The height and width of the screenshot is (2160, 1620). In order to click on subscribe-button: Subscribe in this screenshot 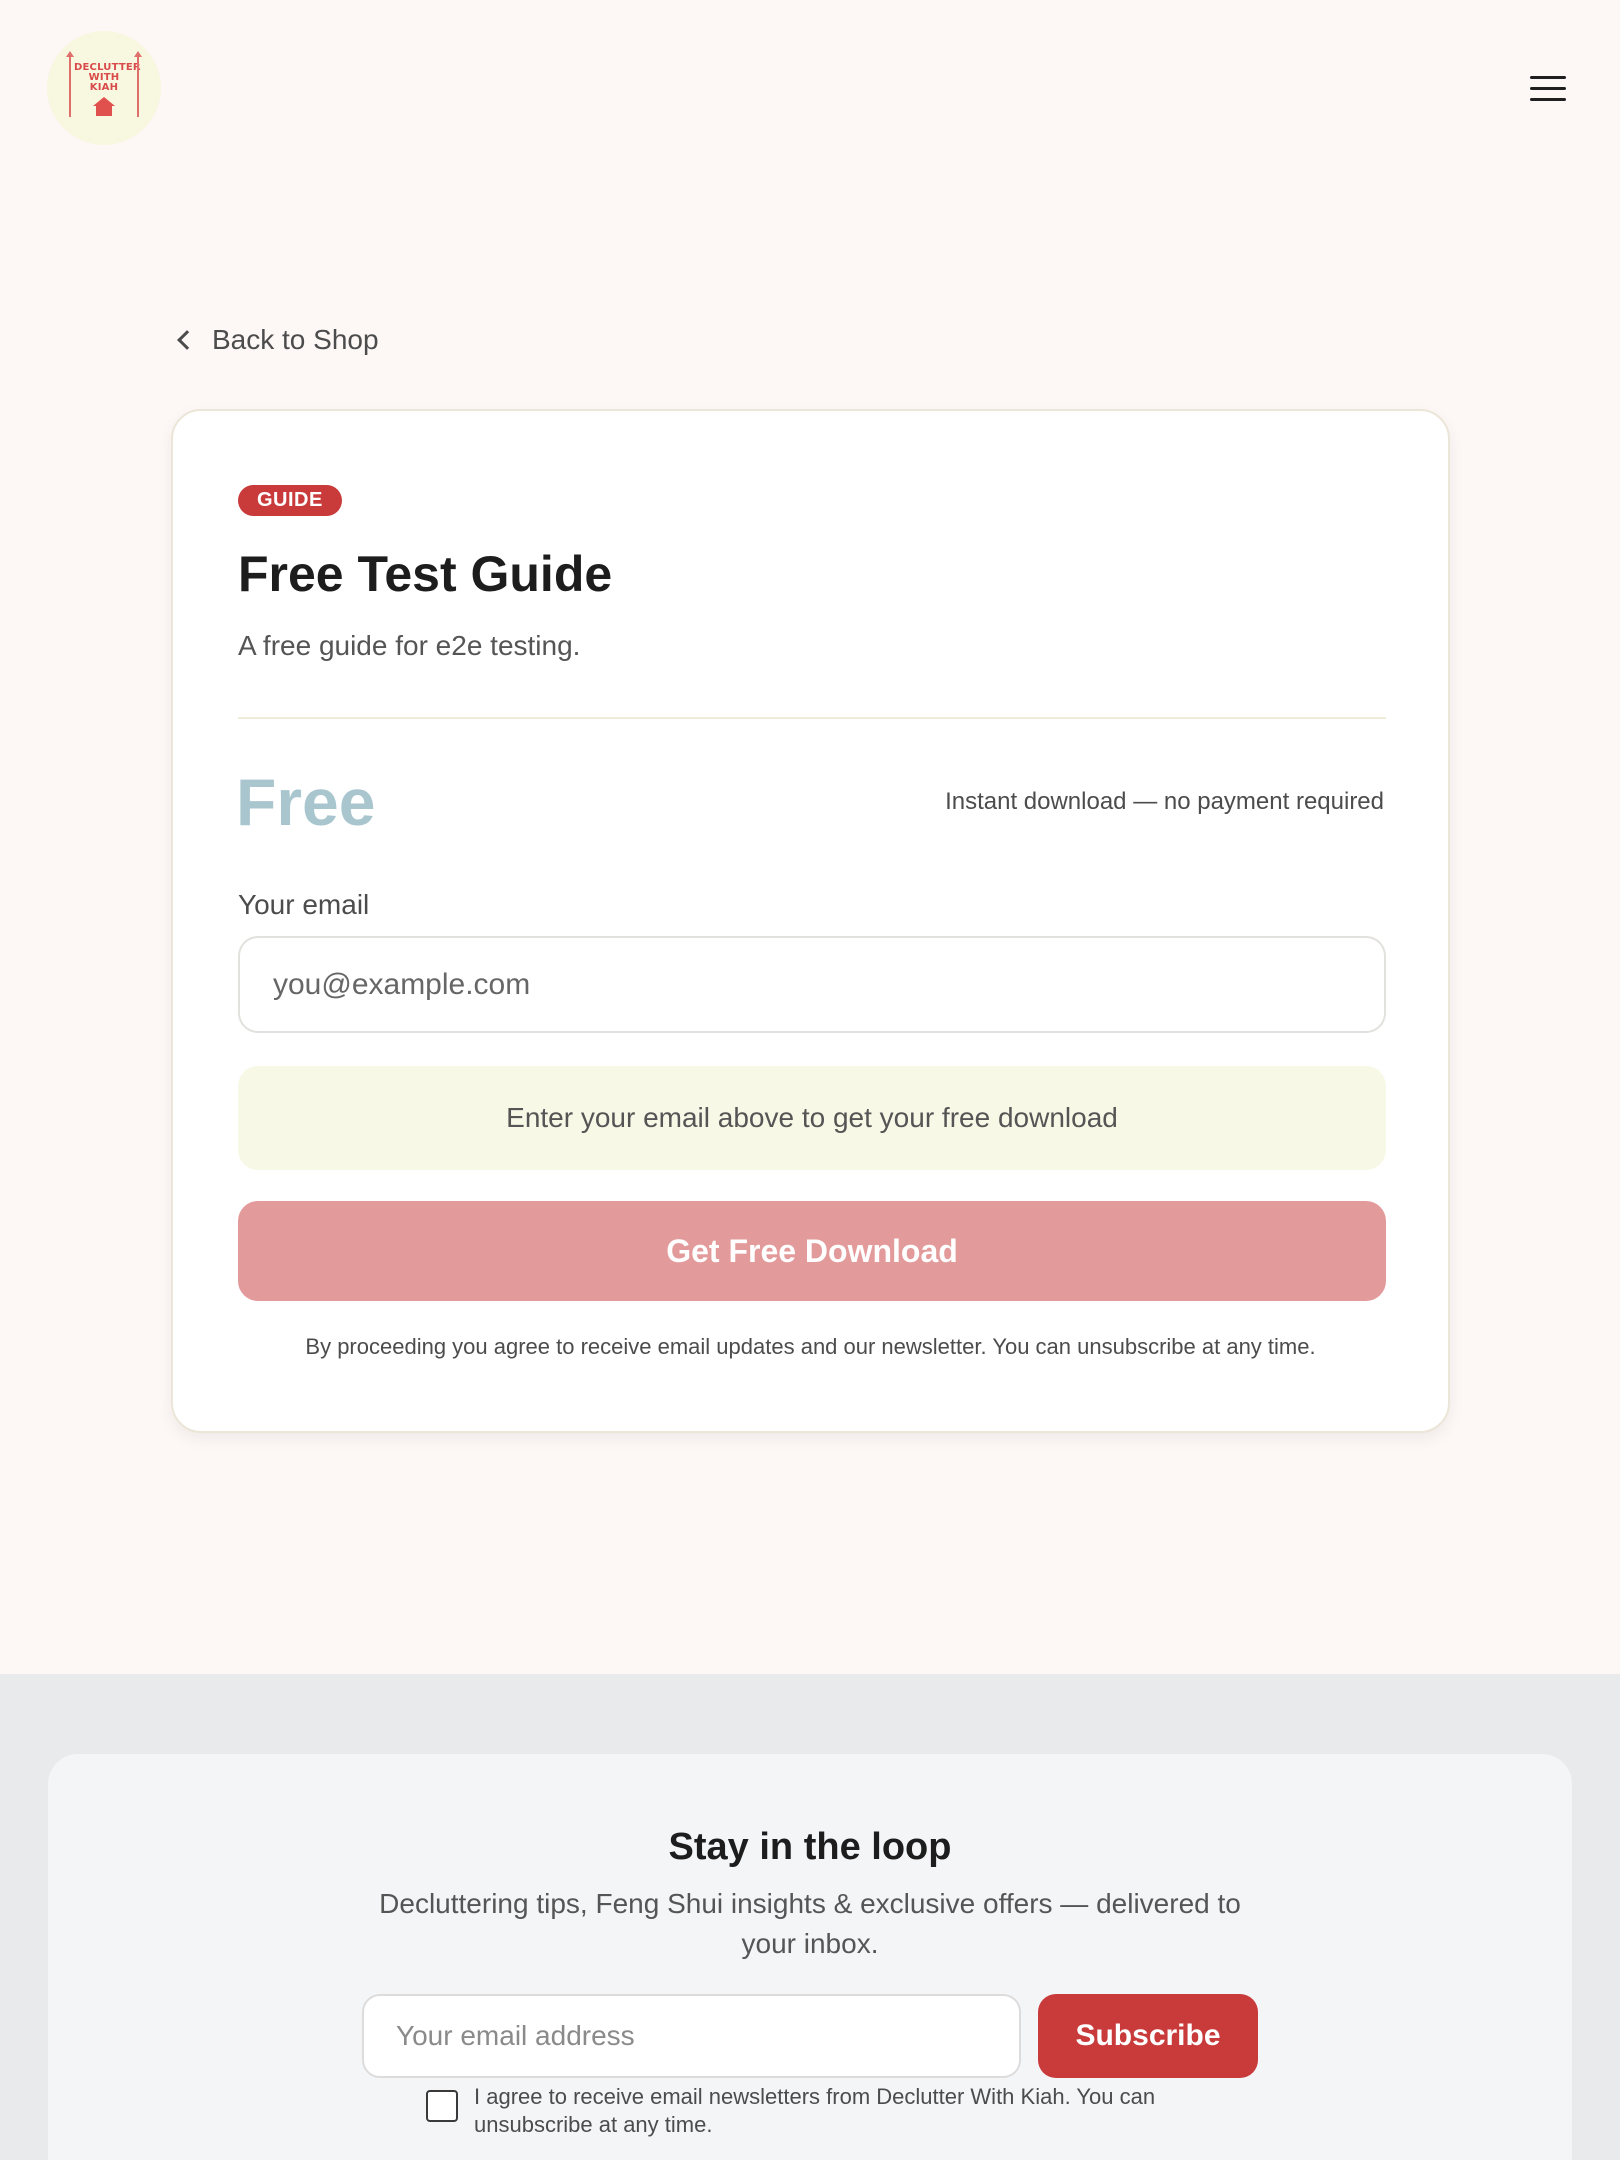, I will do `click(1148, 2036)`.